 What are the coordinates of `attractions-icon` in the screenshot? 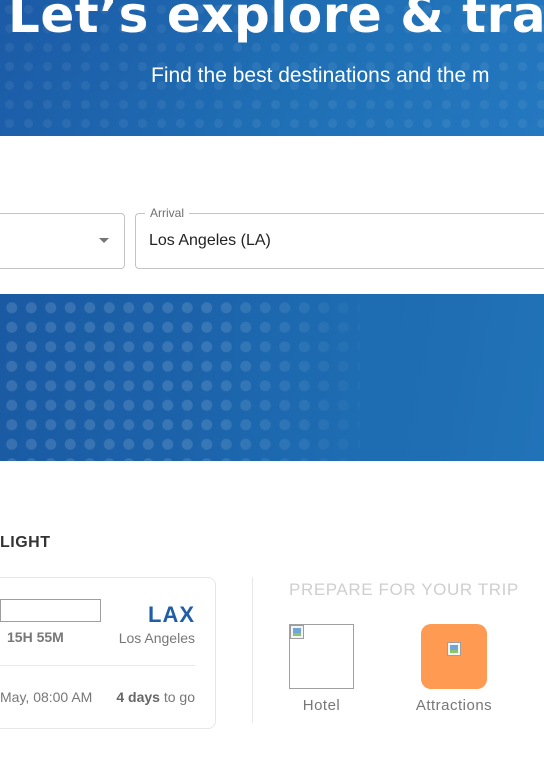 It's located at (454, 649).